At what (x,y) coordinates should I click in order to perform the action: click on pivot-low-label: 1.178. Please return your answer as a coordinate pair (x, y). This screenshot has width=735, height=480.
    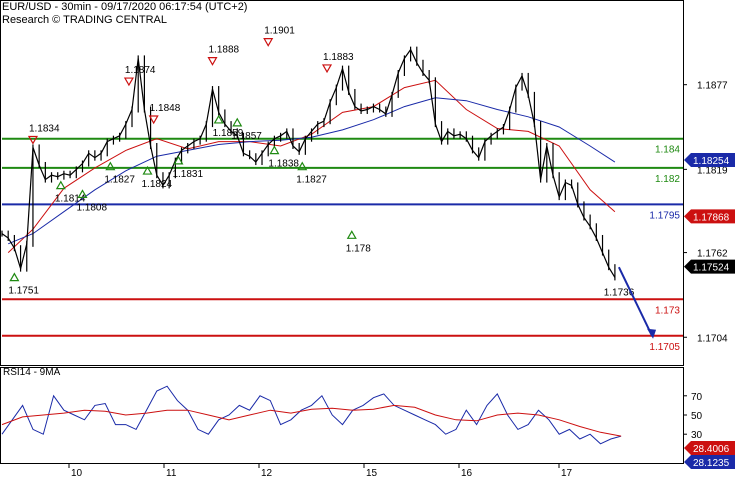
    Looking at the image, I should click on (358, 248).